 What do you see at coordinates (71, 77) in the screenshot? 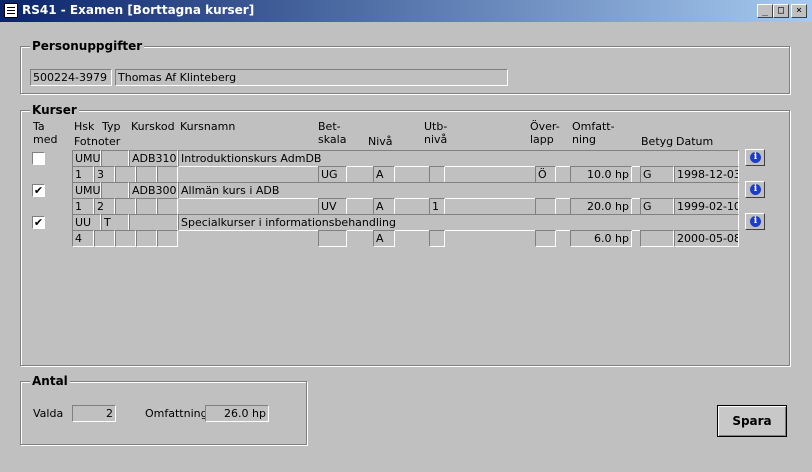
I see `personnummer-field: 500224-3979` at bounding box center [71, 77].